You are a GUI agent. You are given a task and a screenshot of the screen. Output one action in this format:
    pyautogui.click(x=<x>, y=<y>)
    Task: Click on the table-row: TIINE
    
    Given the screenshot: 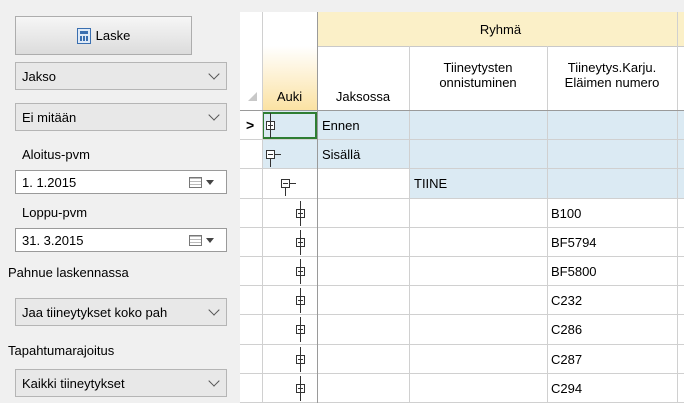 What is the action you would take?
    pyautogui.click(x=462, y=184)
    